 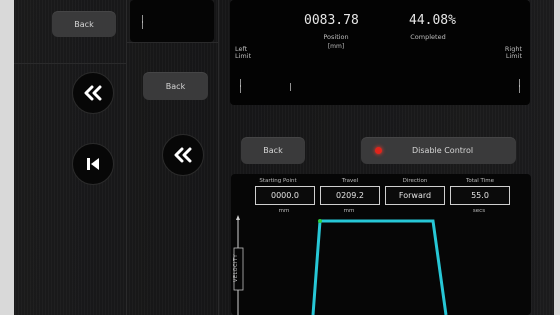 I want to click on y-axis-arrow, so click(x=238, y=217).